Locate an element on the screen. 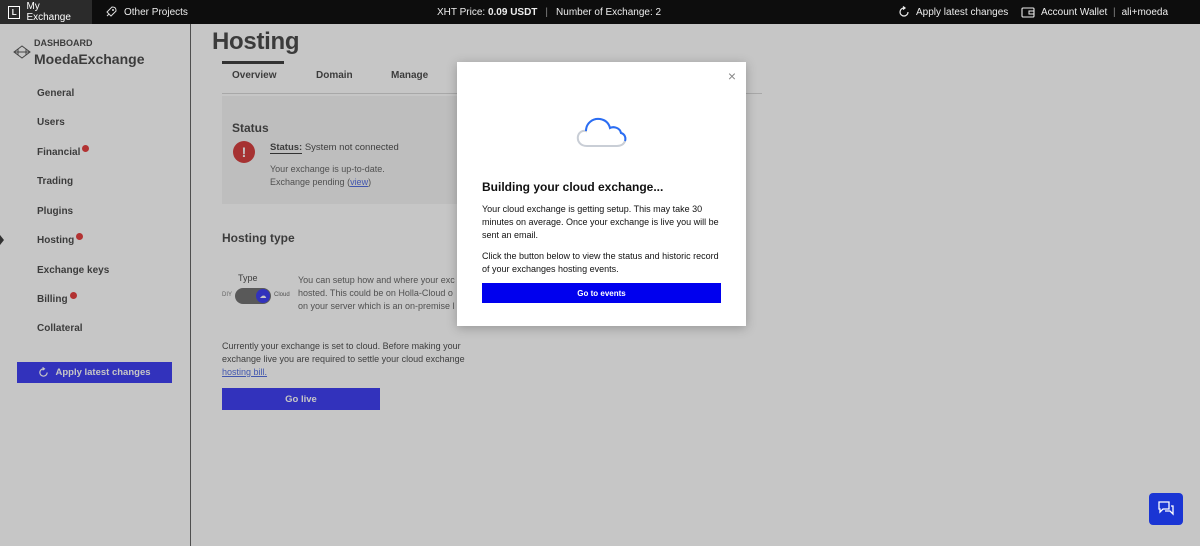 The width and height of the screenshot is (1200, 546). tab-my-exchange-label: My Exchange is located at coordinates (48, 12).